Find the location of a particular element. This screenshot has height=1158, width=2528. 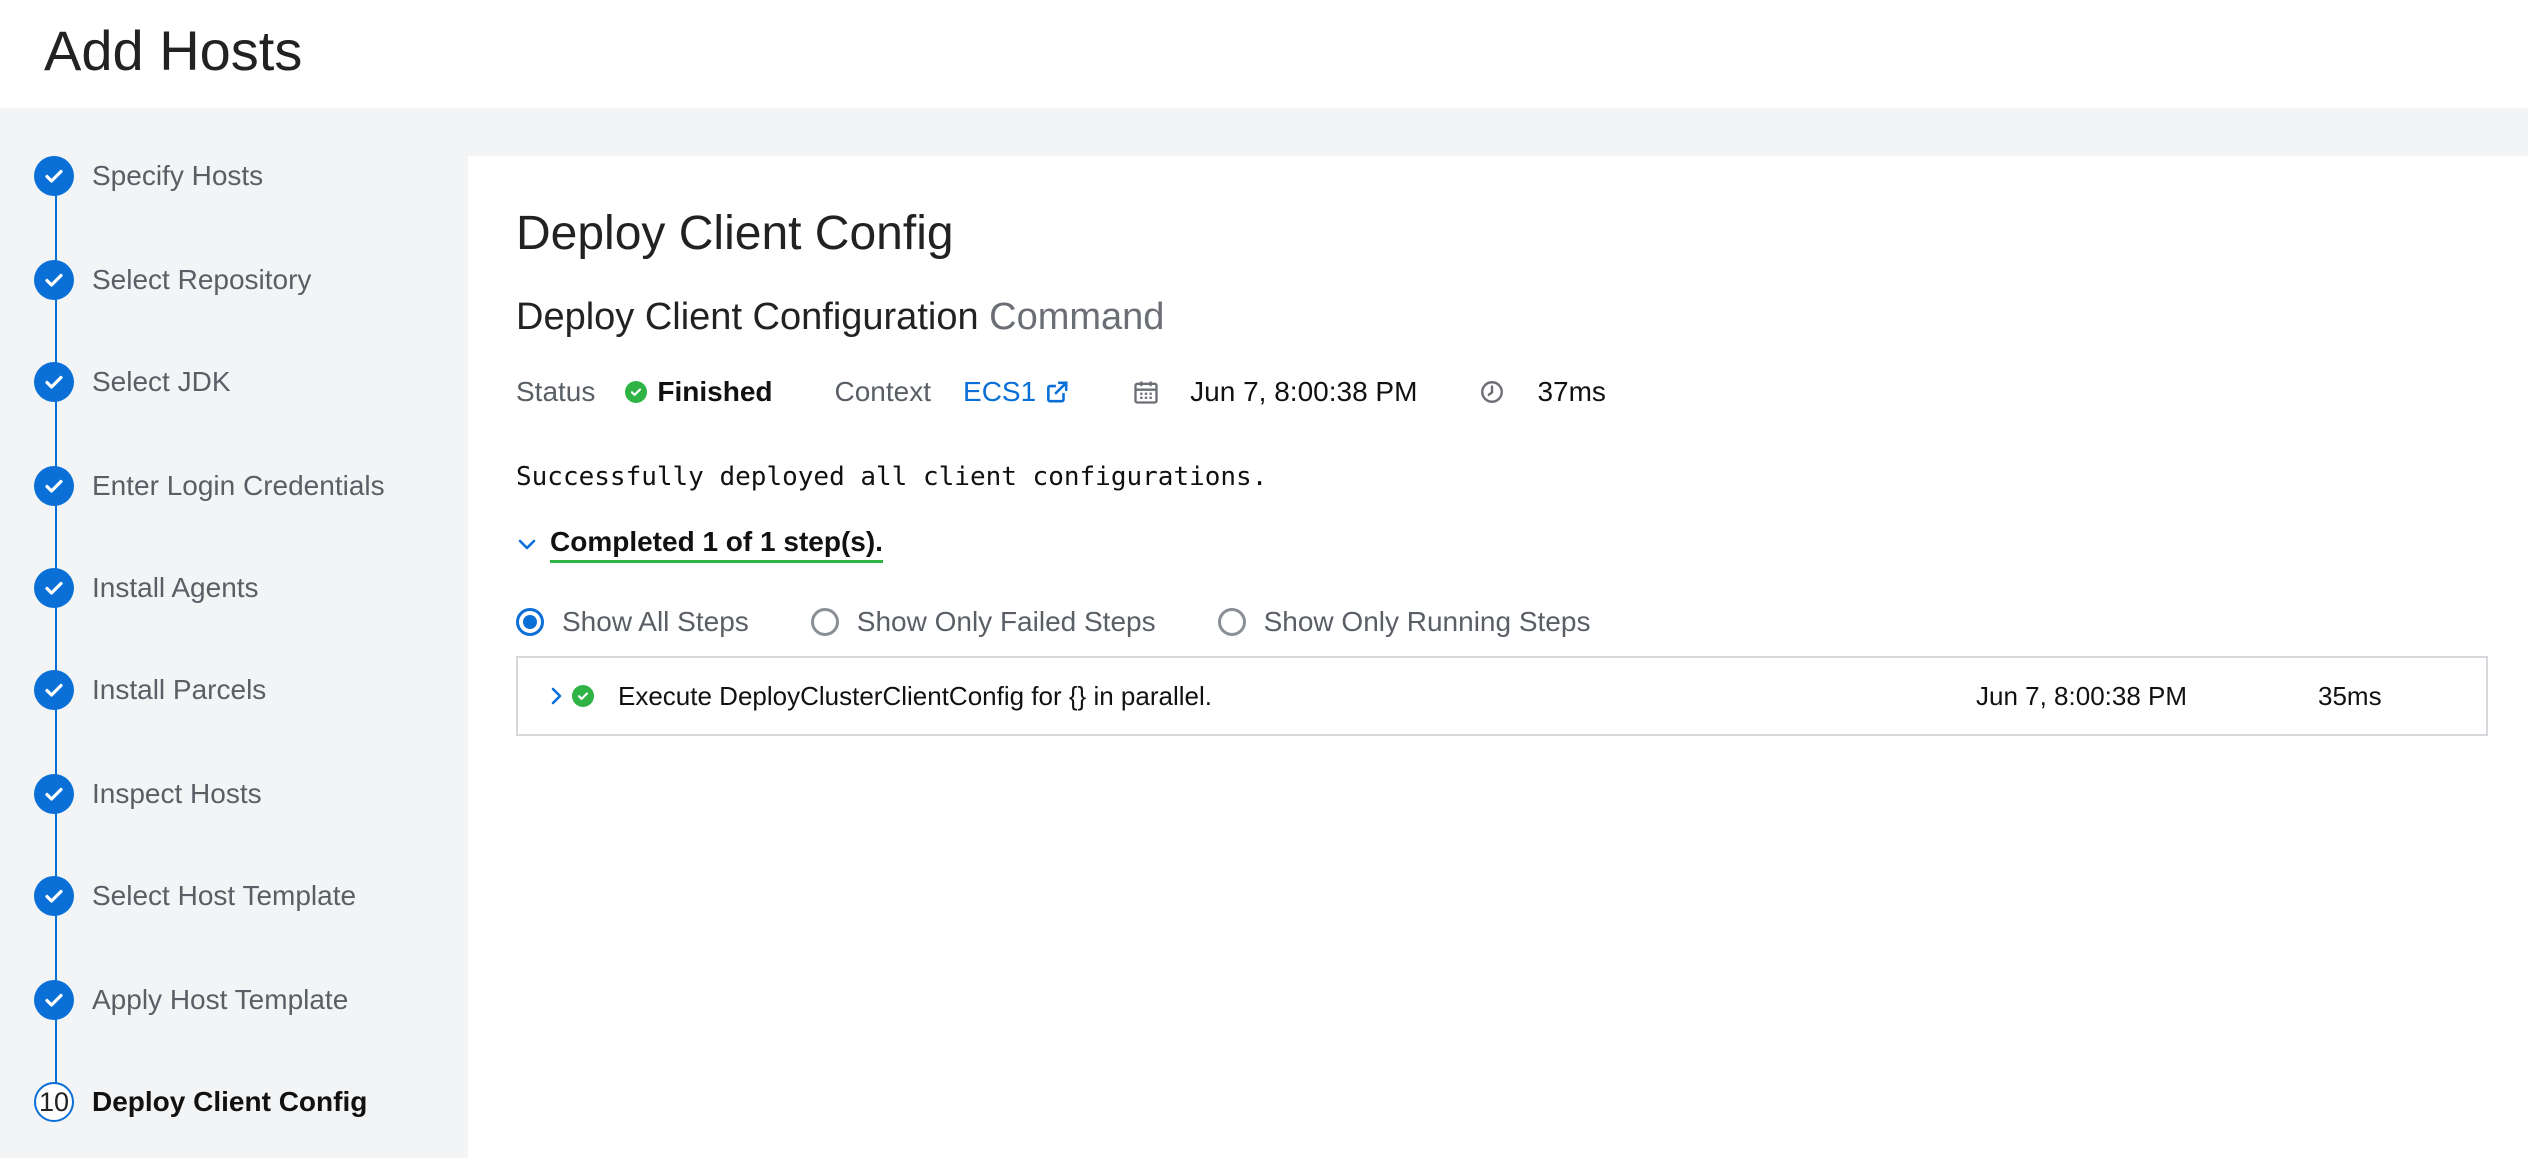

wizard-progress-line is located at coordinates (56, 641).